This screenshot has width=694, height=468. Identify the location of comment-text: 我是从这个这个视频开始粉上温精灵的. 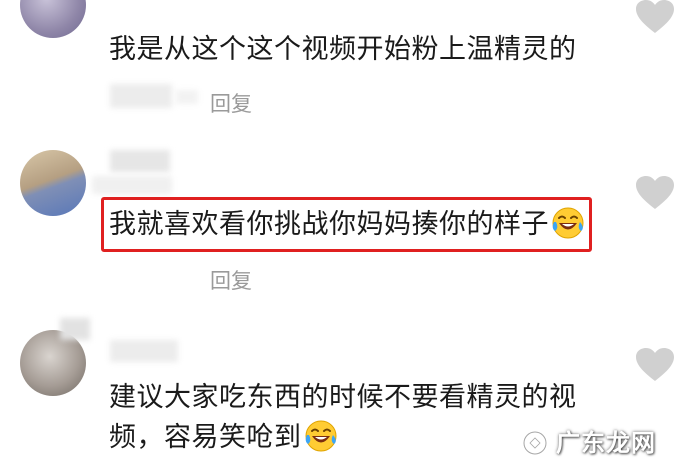
(343, 49).